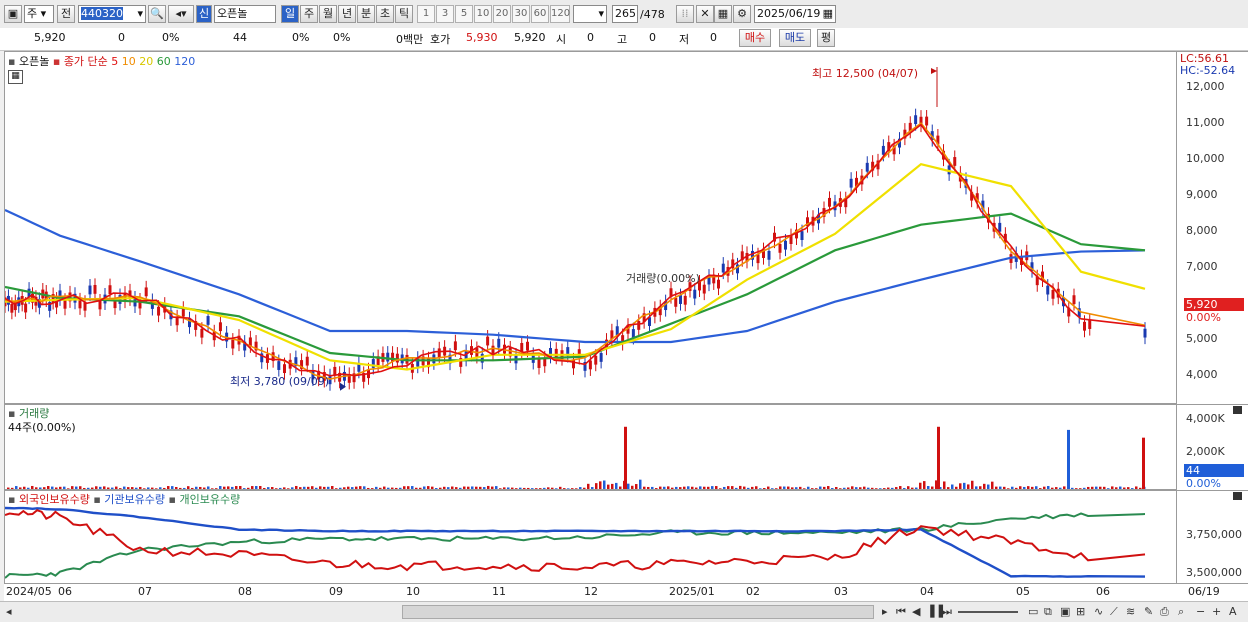 This screenshot has height=622, width=1248. What do you see at coordinates (54, 499) in the screenshot?
I see `legend-foreign: 외국인보유수량` at bounding box center [54, 499].